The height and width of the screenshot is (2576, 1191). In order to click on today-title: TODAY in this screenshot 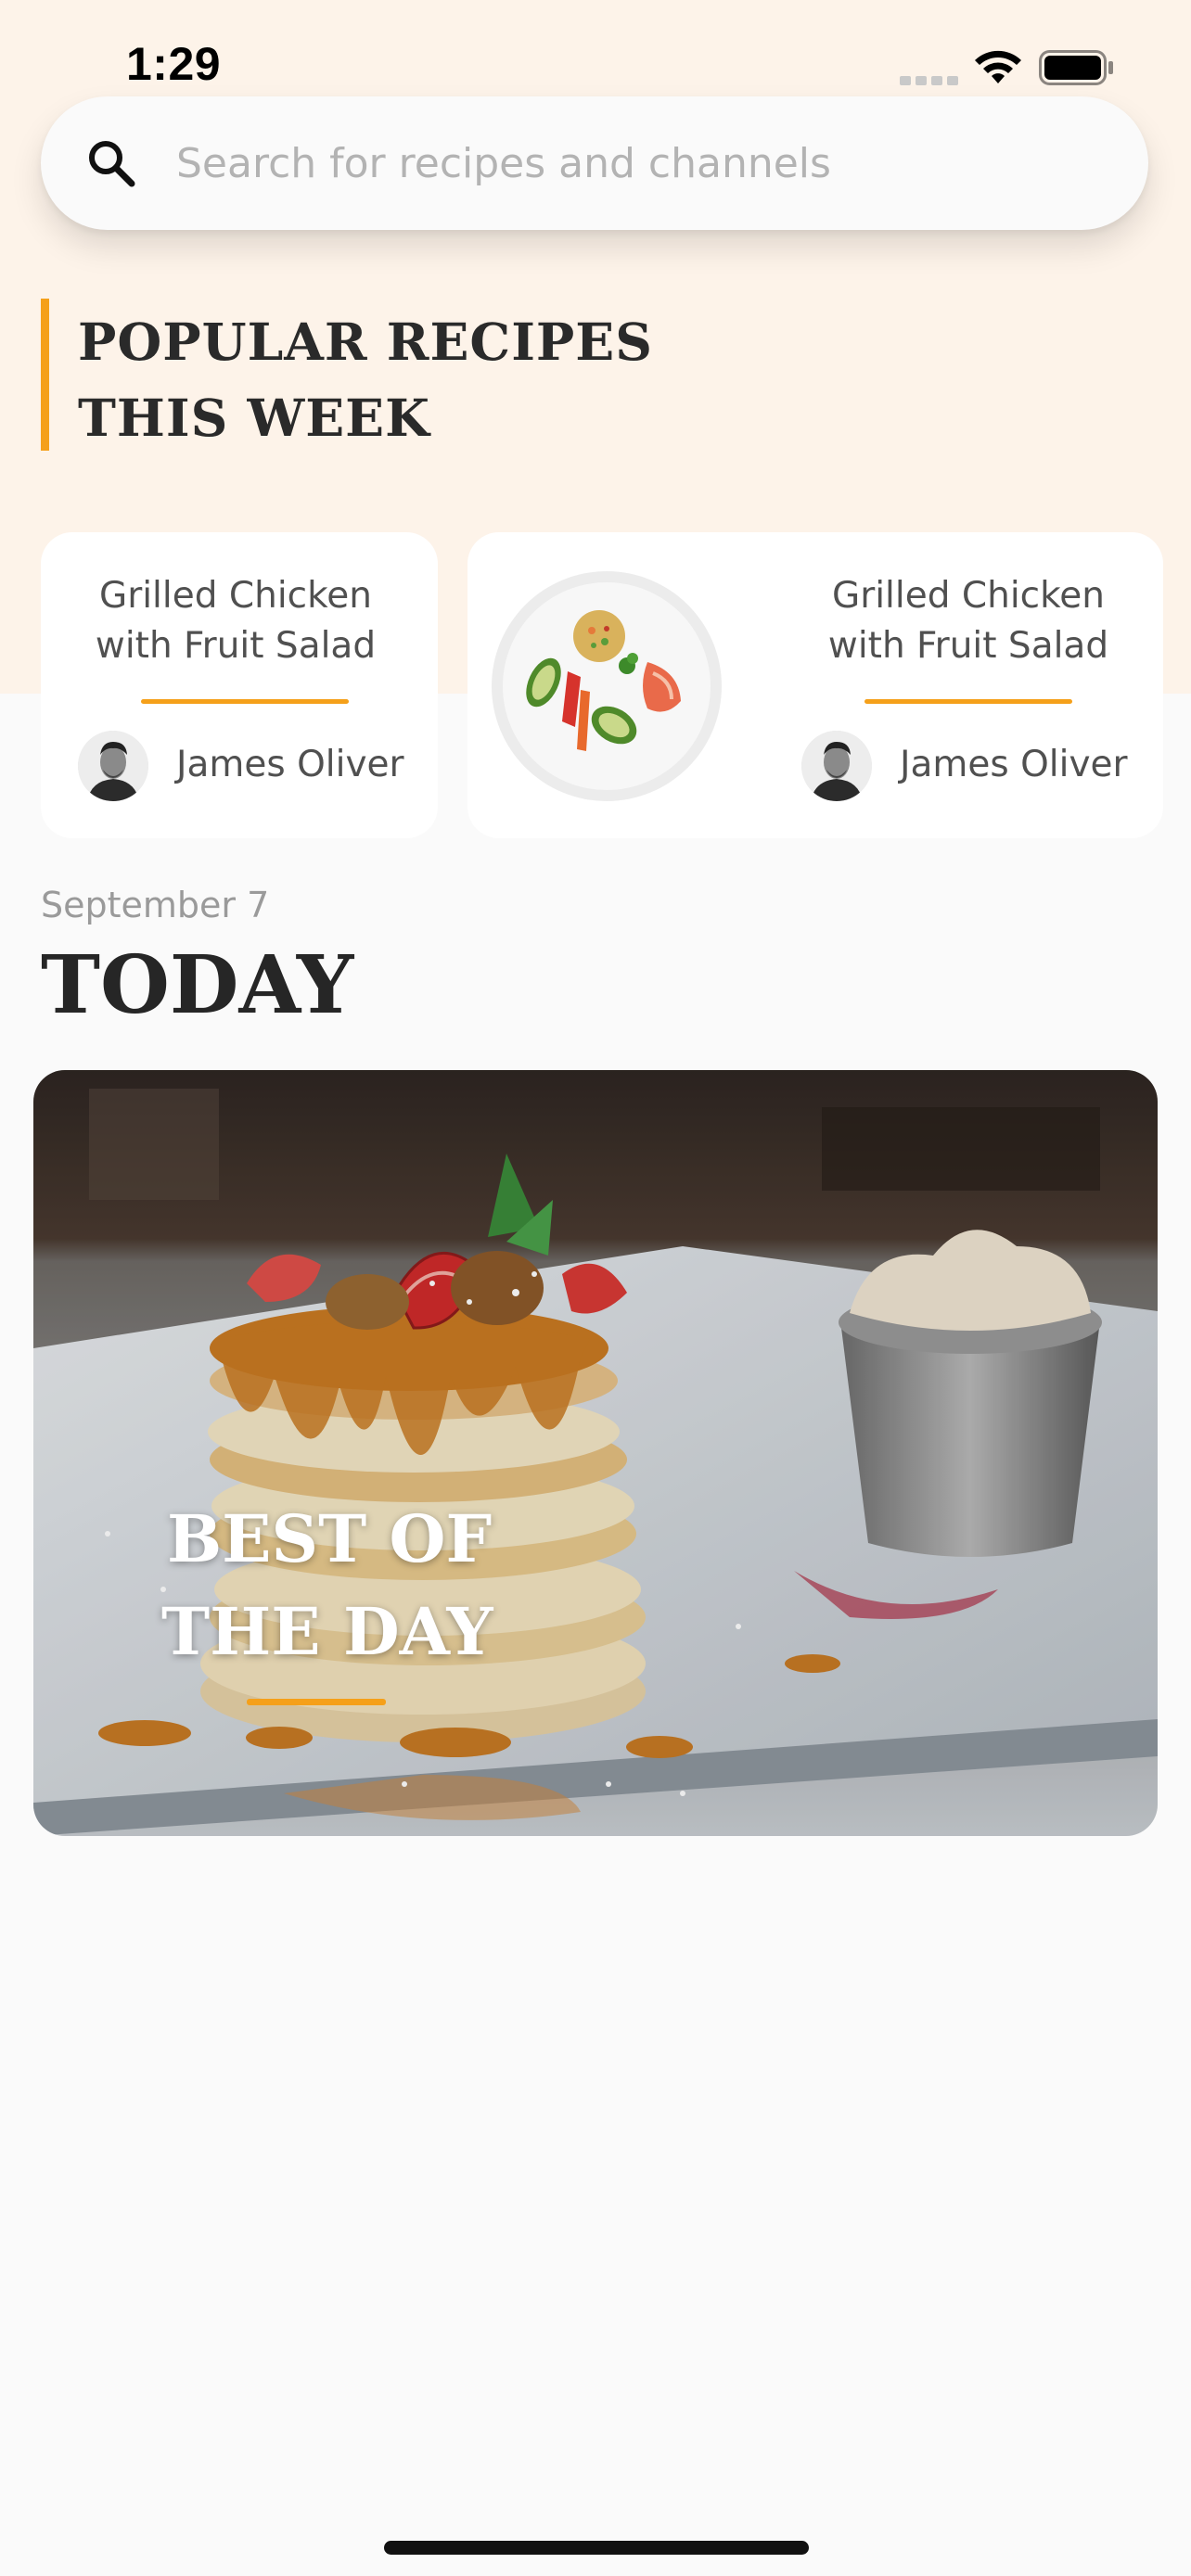, I will do `click(197, 985)`.